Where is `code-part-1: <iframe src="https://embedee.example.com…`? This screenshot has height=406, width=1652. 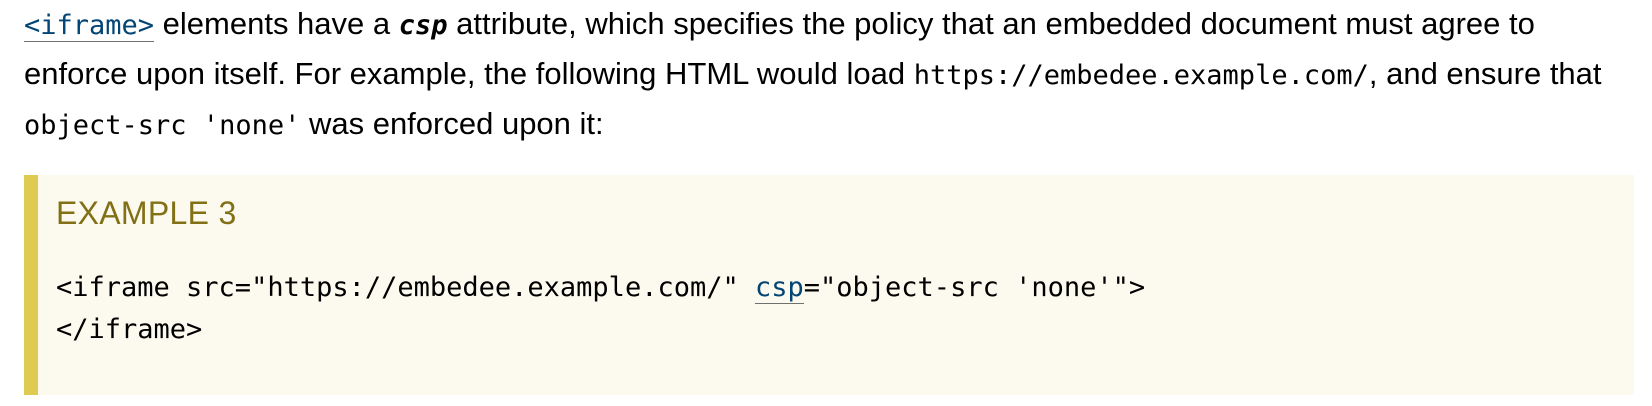 code-part-1: <iframe src="https://embedee.example.com… is located at coordinates (405, 287).